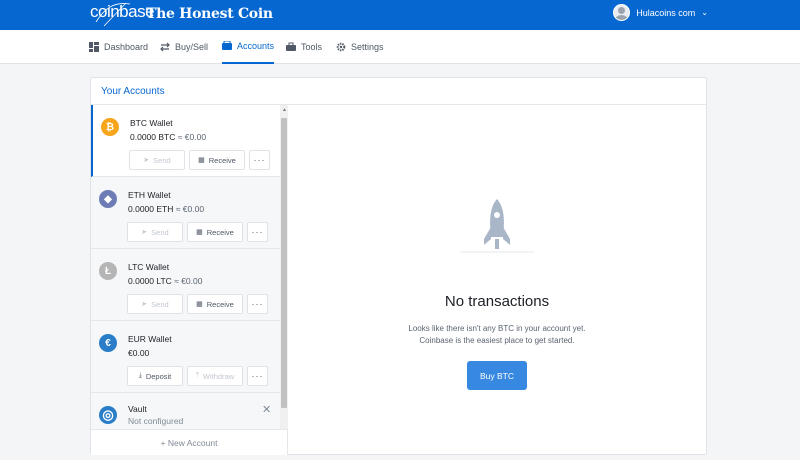 The width and height of the screenshot is (800, 460). What do you see at coordinates (94, 47) in the screenshot?
I see `dashboard-icon` at bounding box center [94, 47].